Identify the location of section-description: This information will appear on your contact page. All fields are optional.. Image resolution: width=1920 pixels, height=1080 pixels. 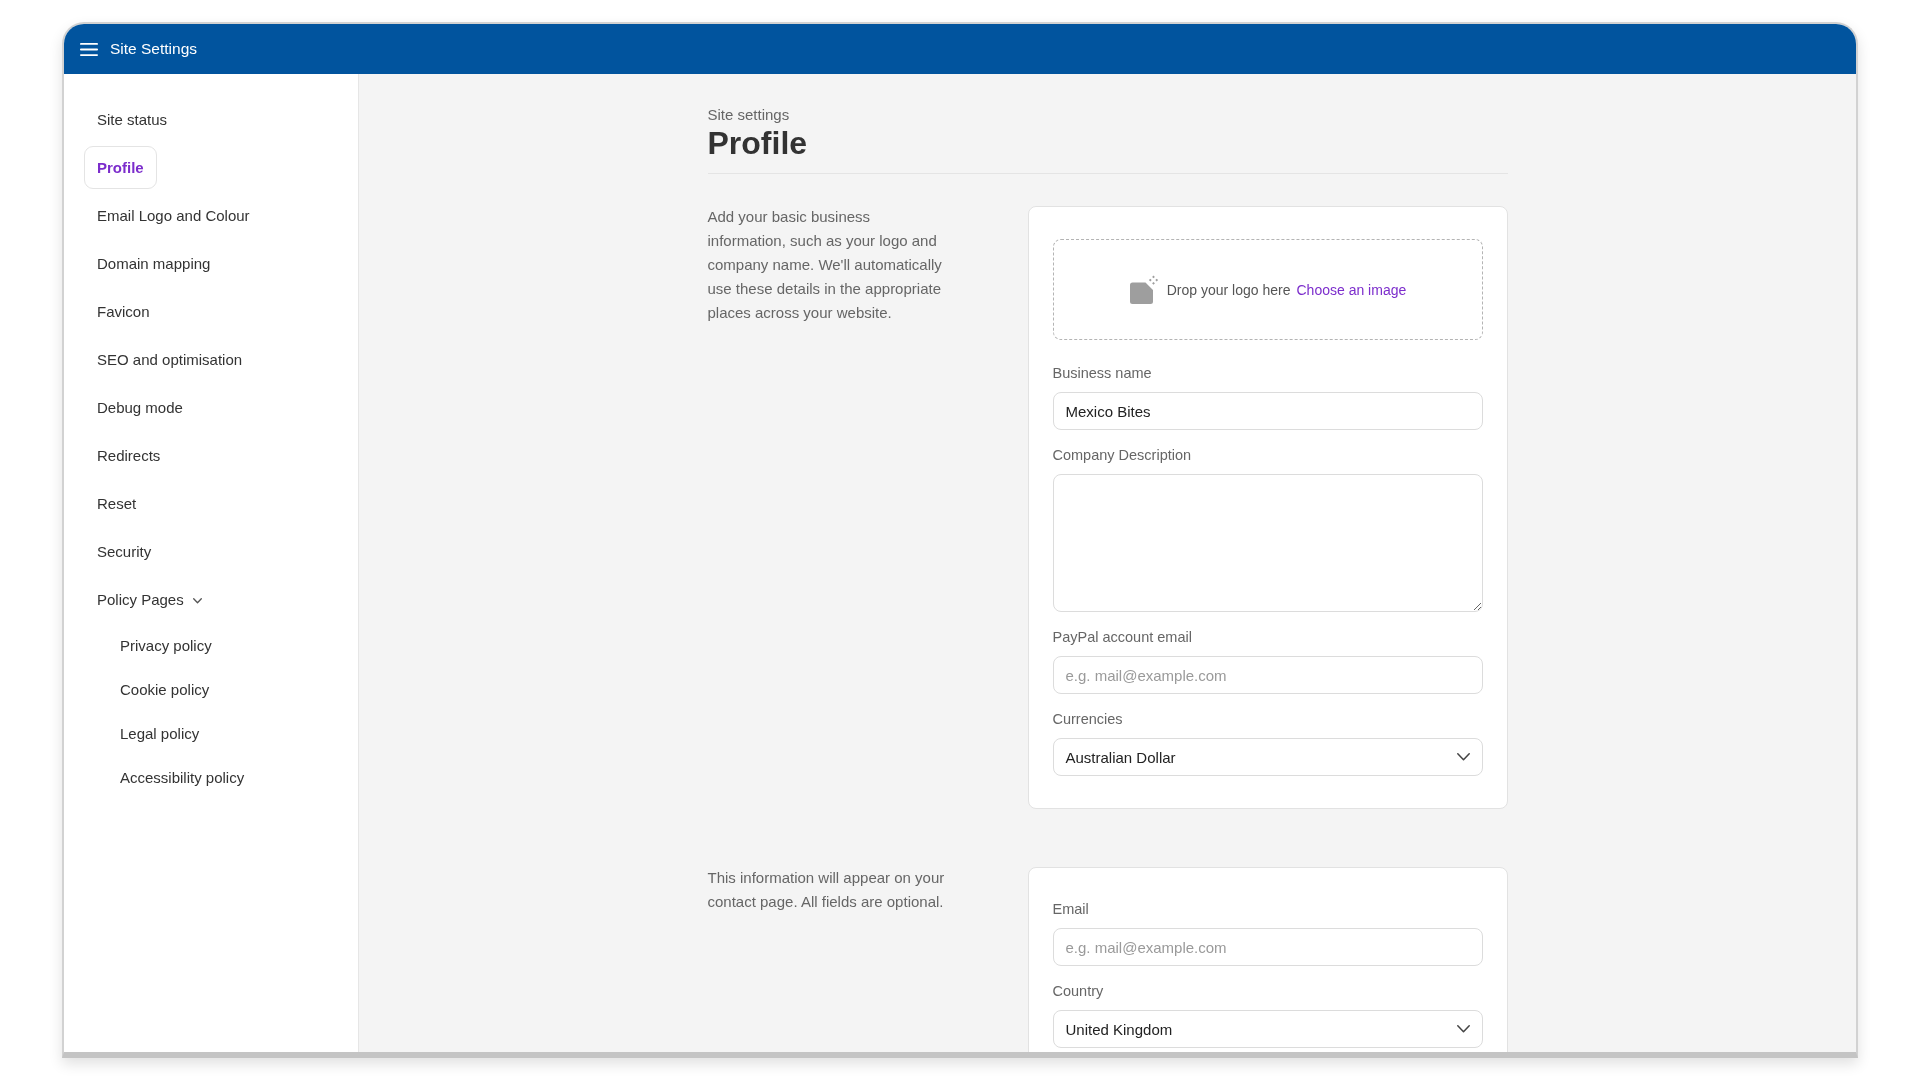
(826, 890).